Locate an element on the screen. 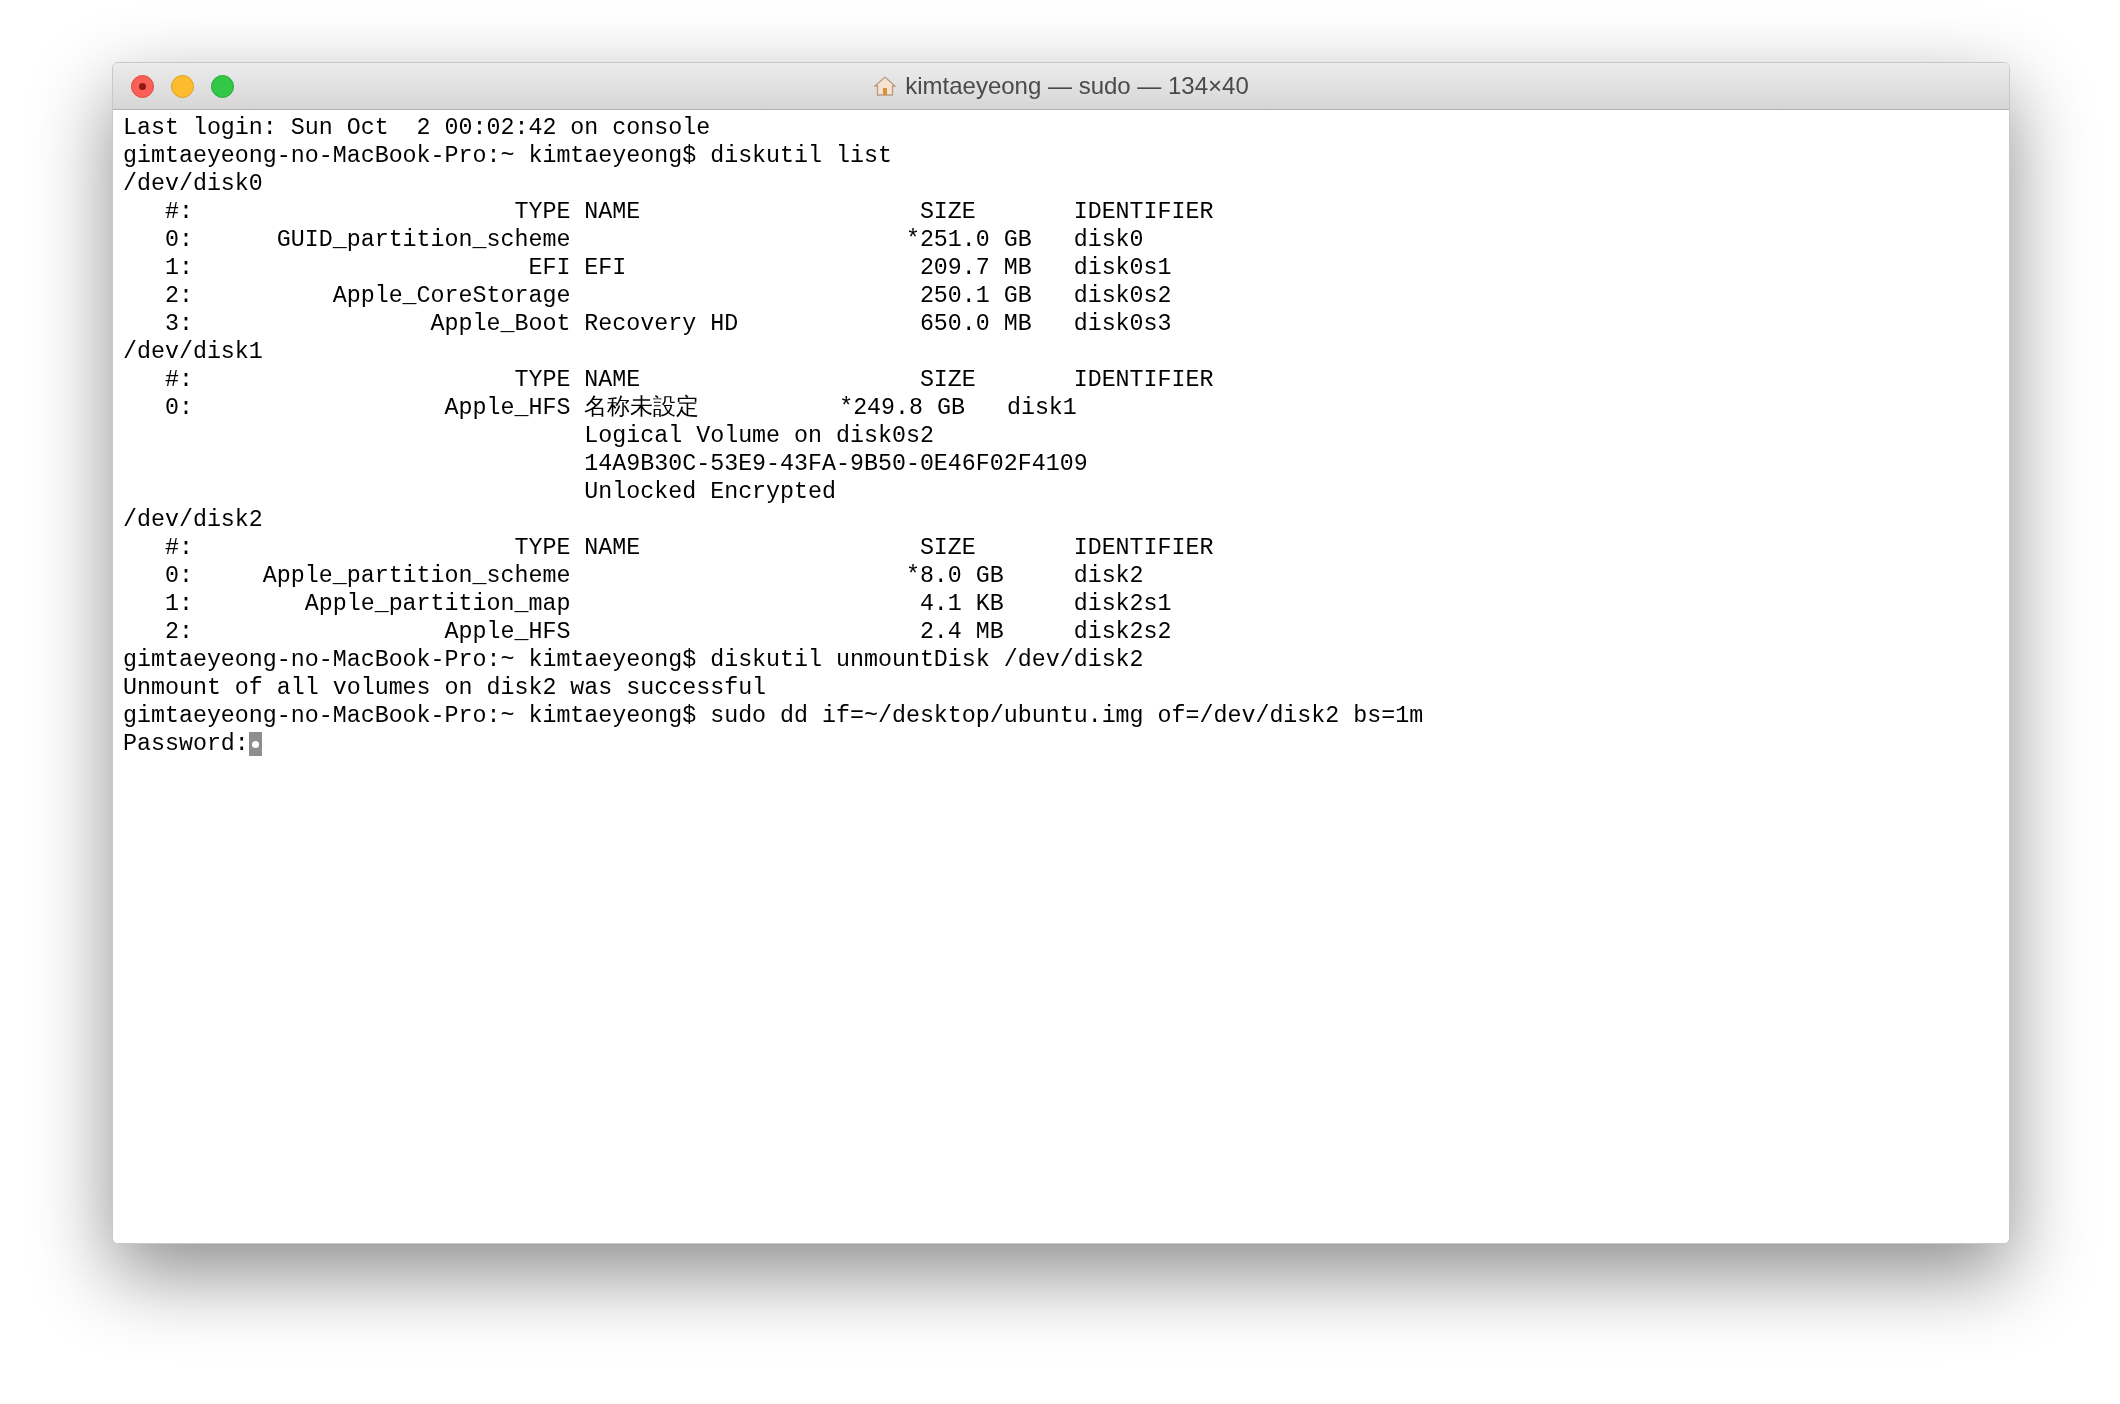 The height and width of the screenshot is (1404, 2120). terminal-line: 0: GUID_partition_scheme *251.0 GB disk0 is located at coordinates (653, 240).